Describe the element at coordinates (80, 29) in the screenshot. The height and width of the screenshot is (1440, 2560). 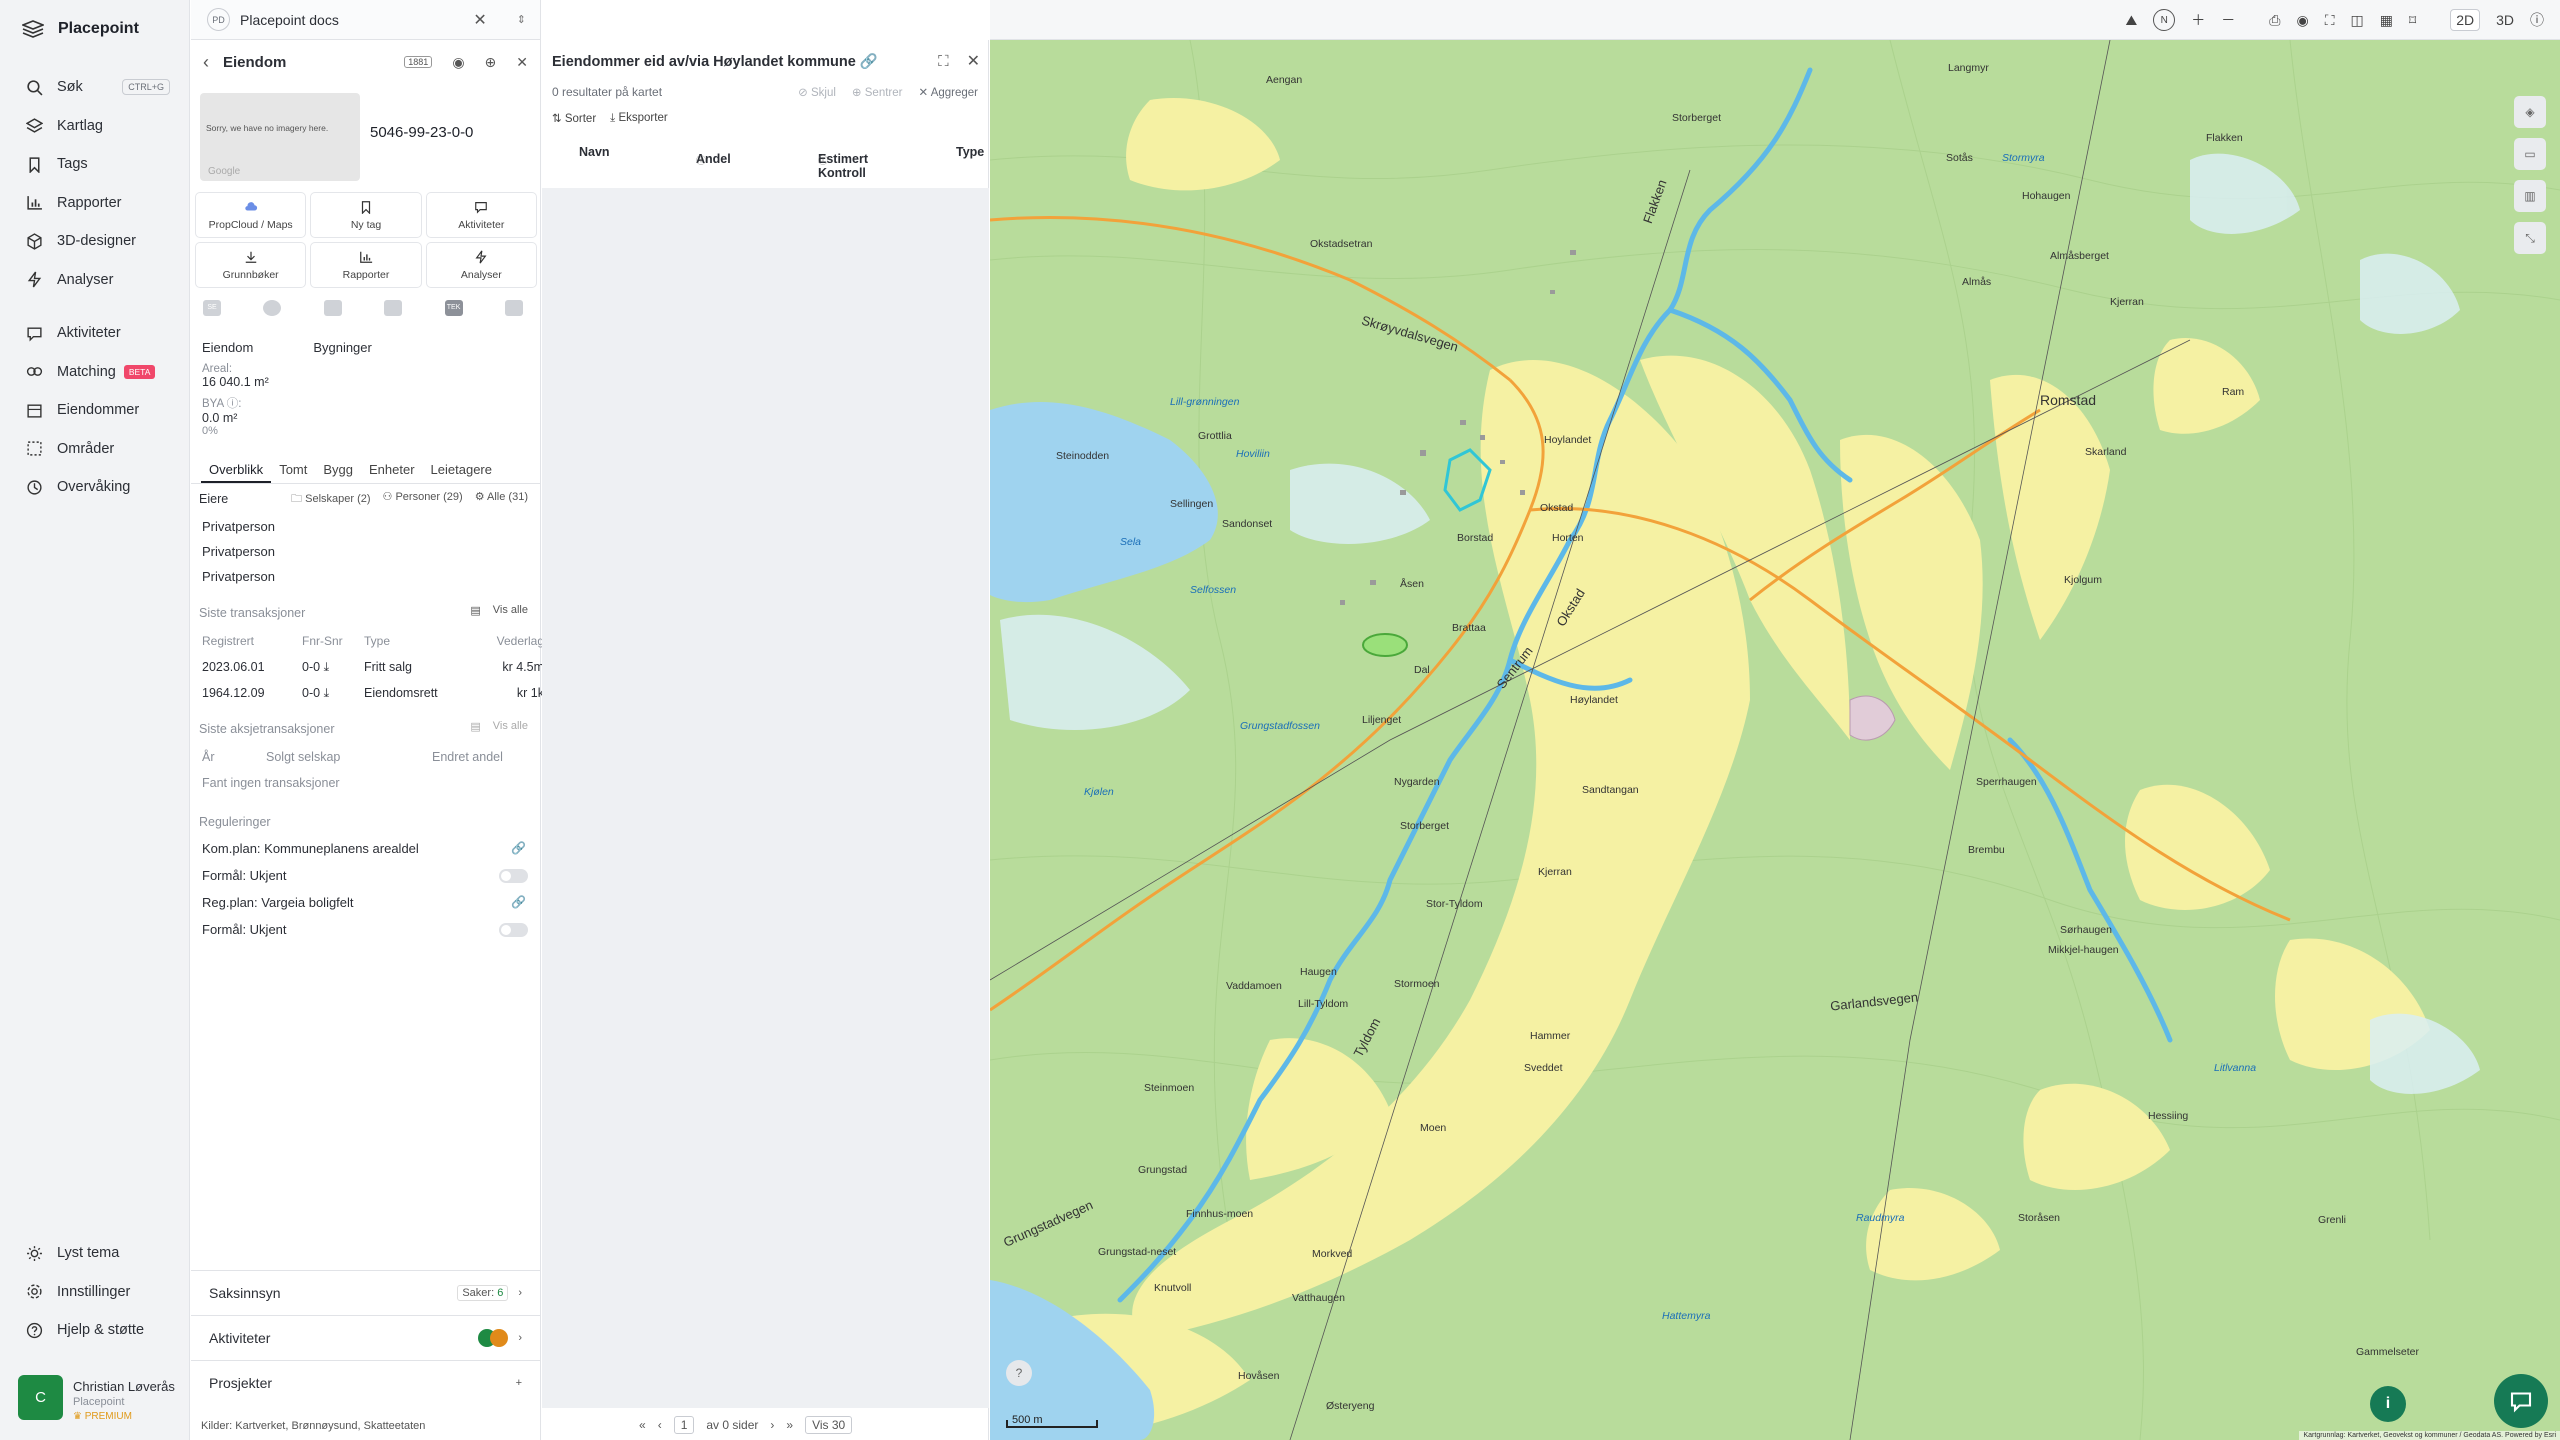
I see `brand: Placepoint` at that location.